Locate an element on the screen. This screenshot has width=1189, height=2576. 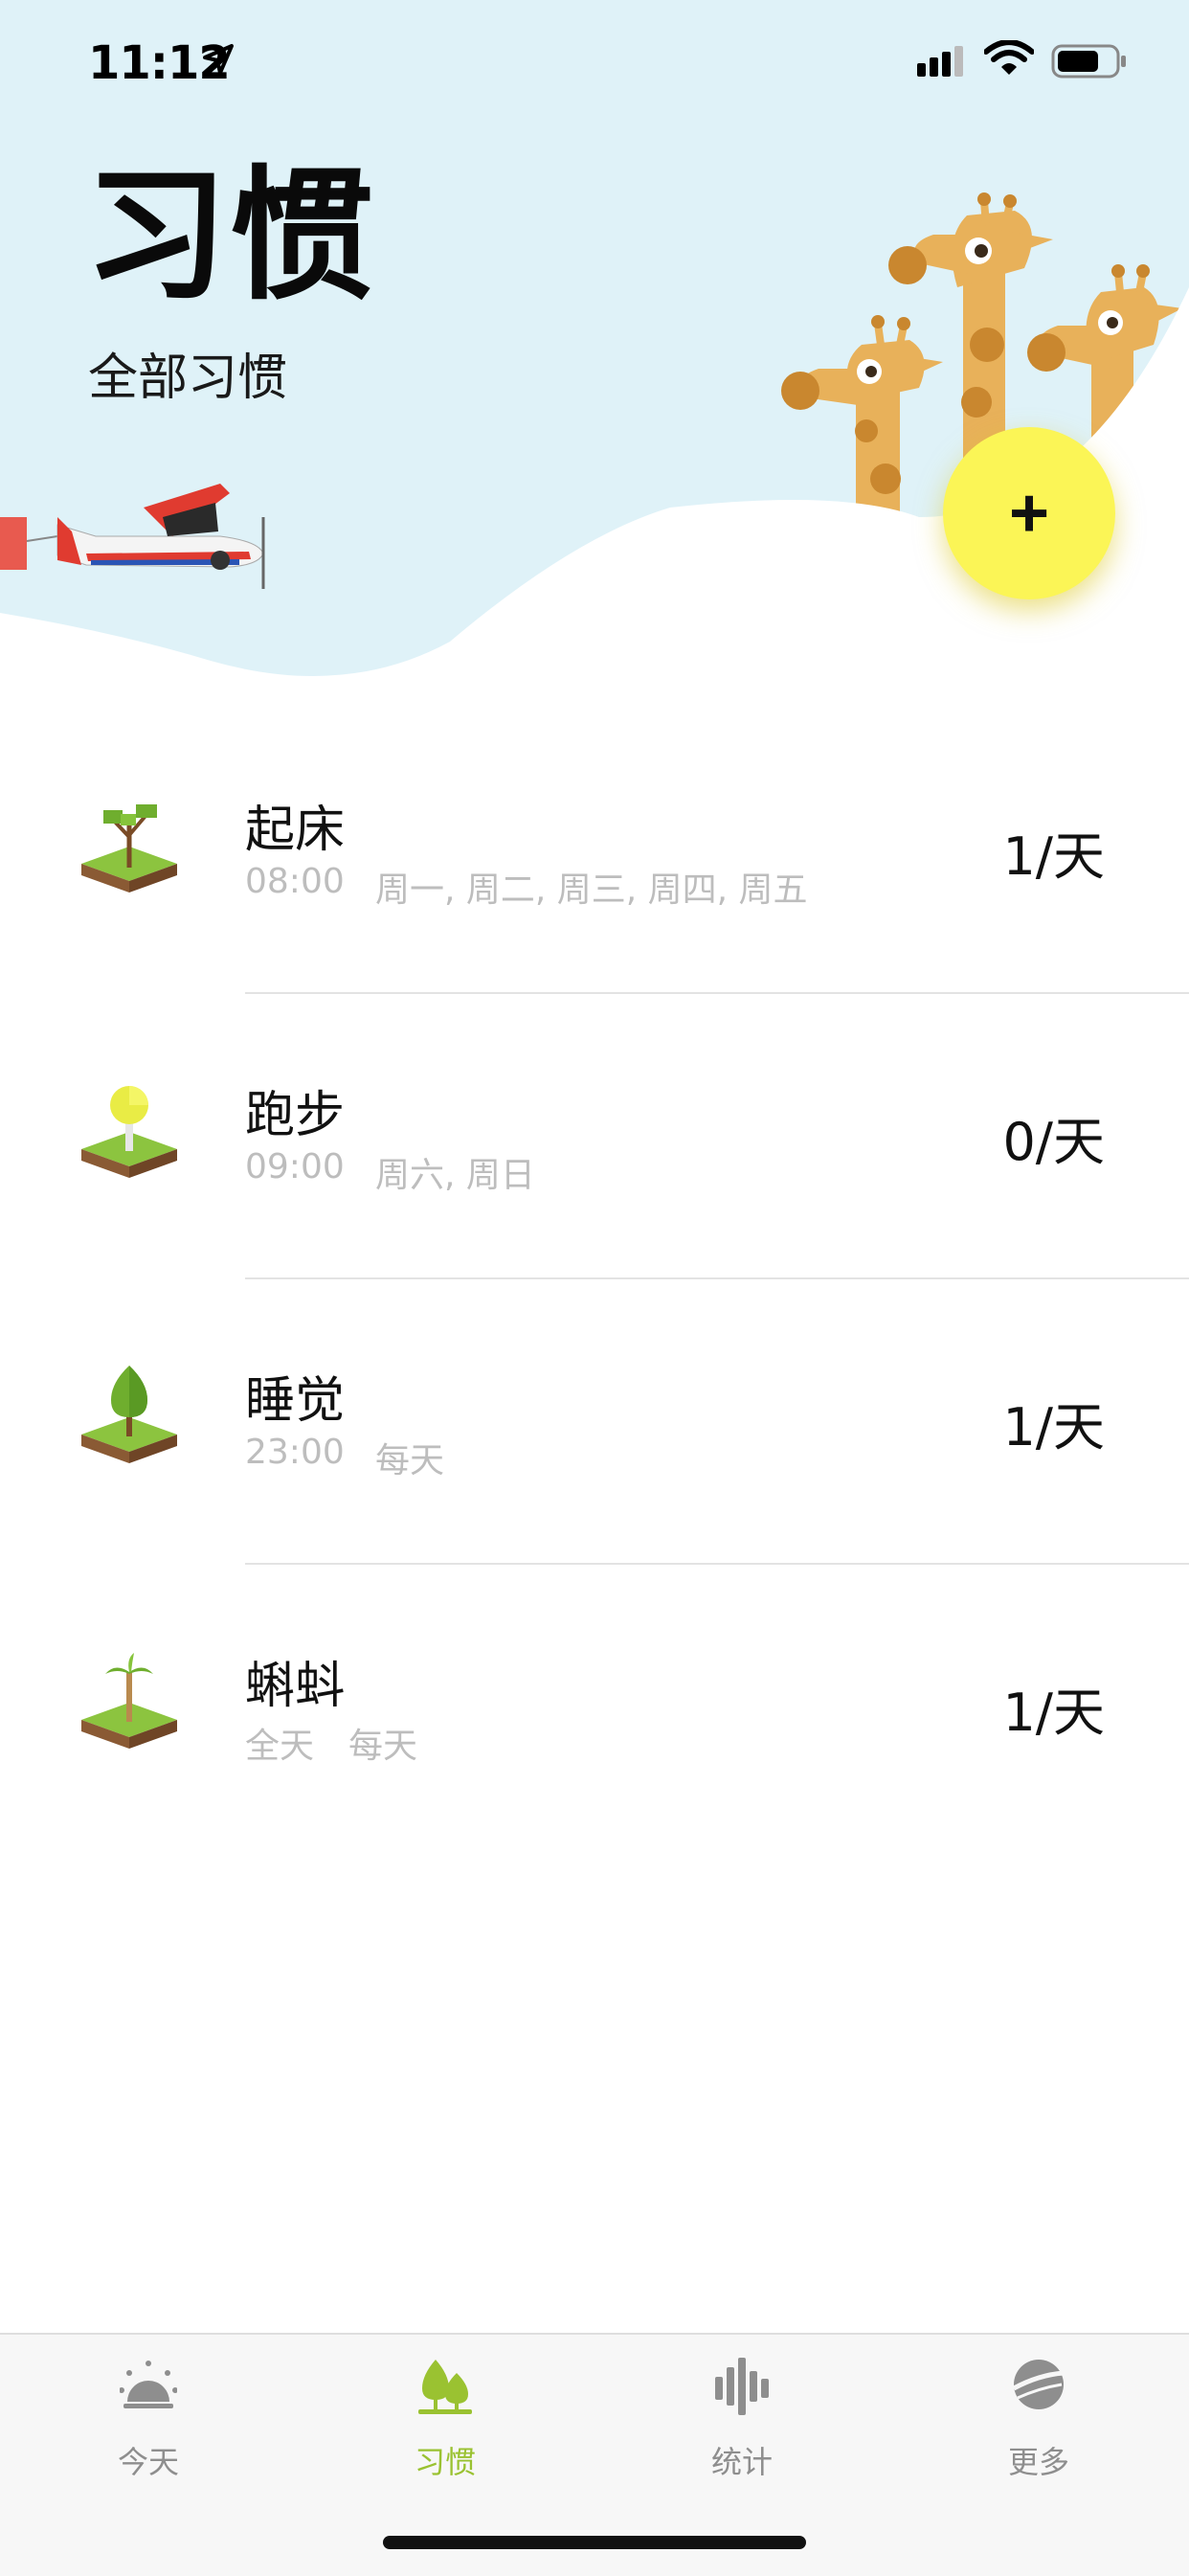
battery-icon is located at coordinates (1088, 62).